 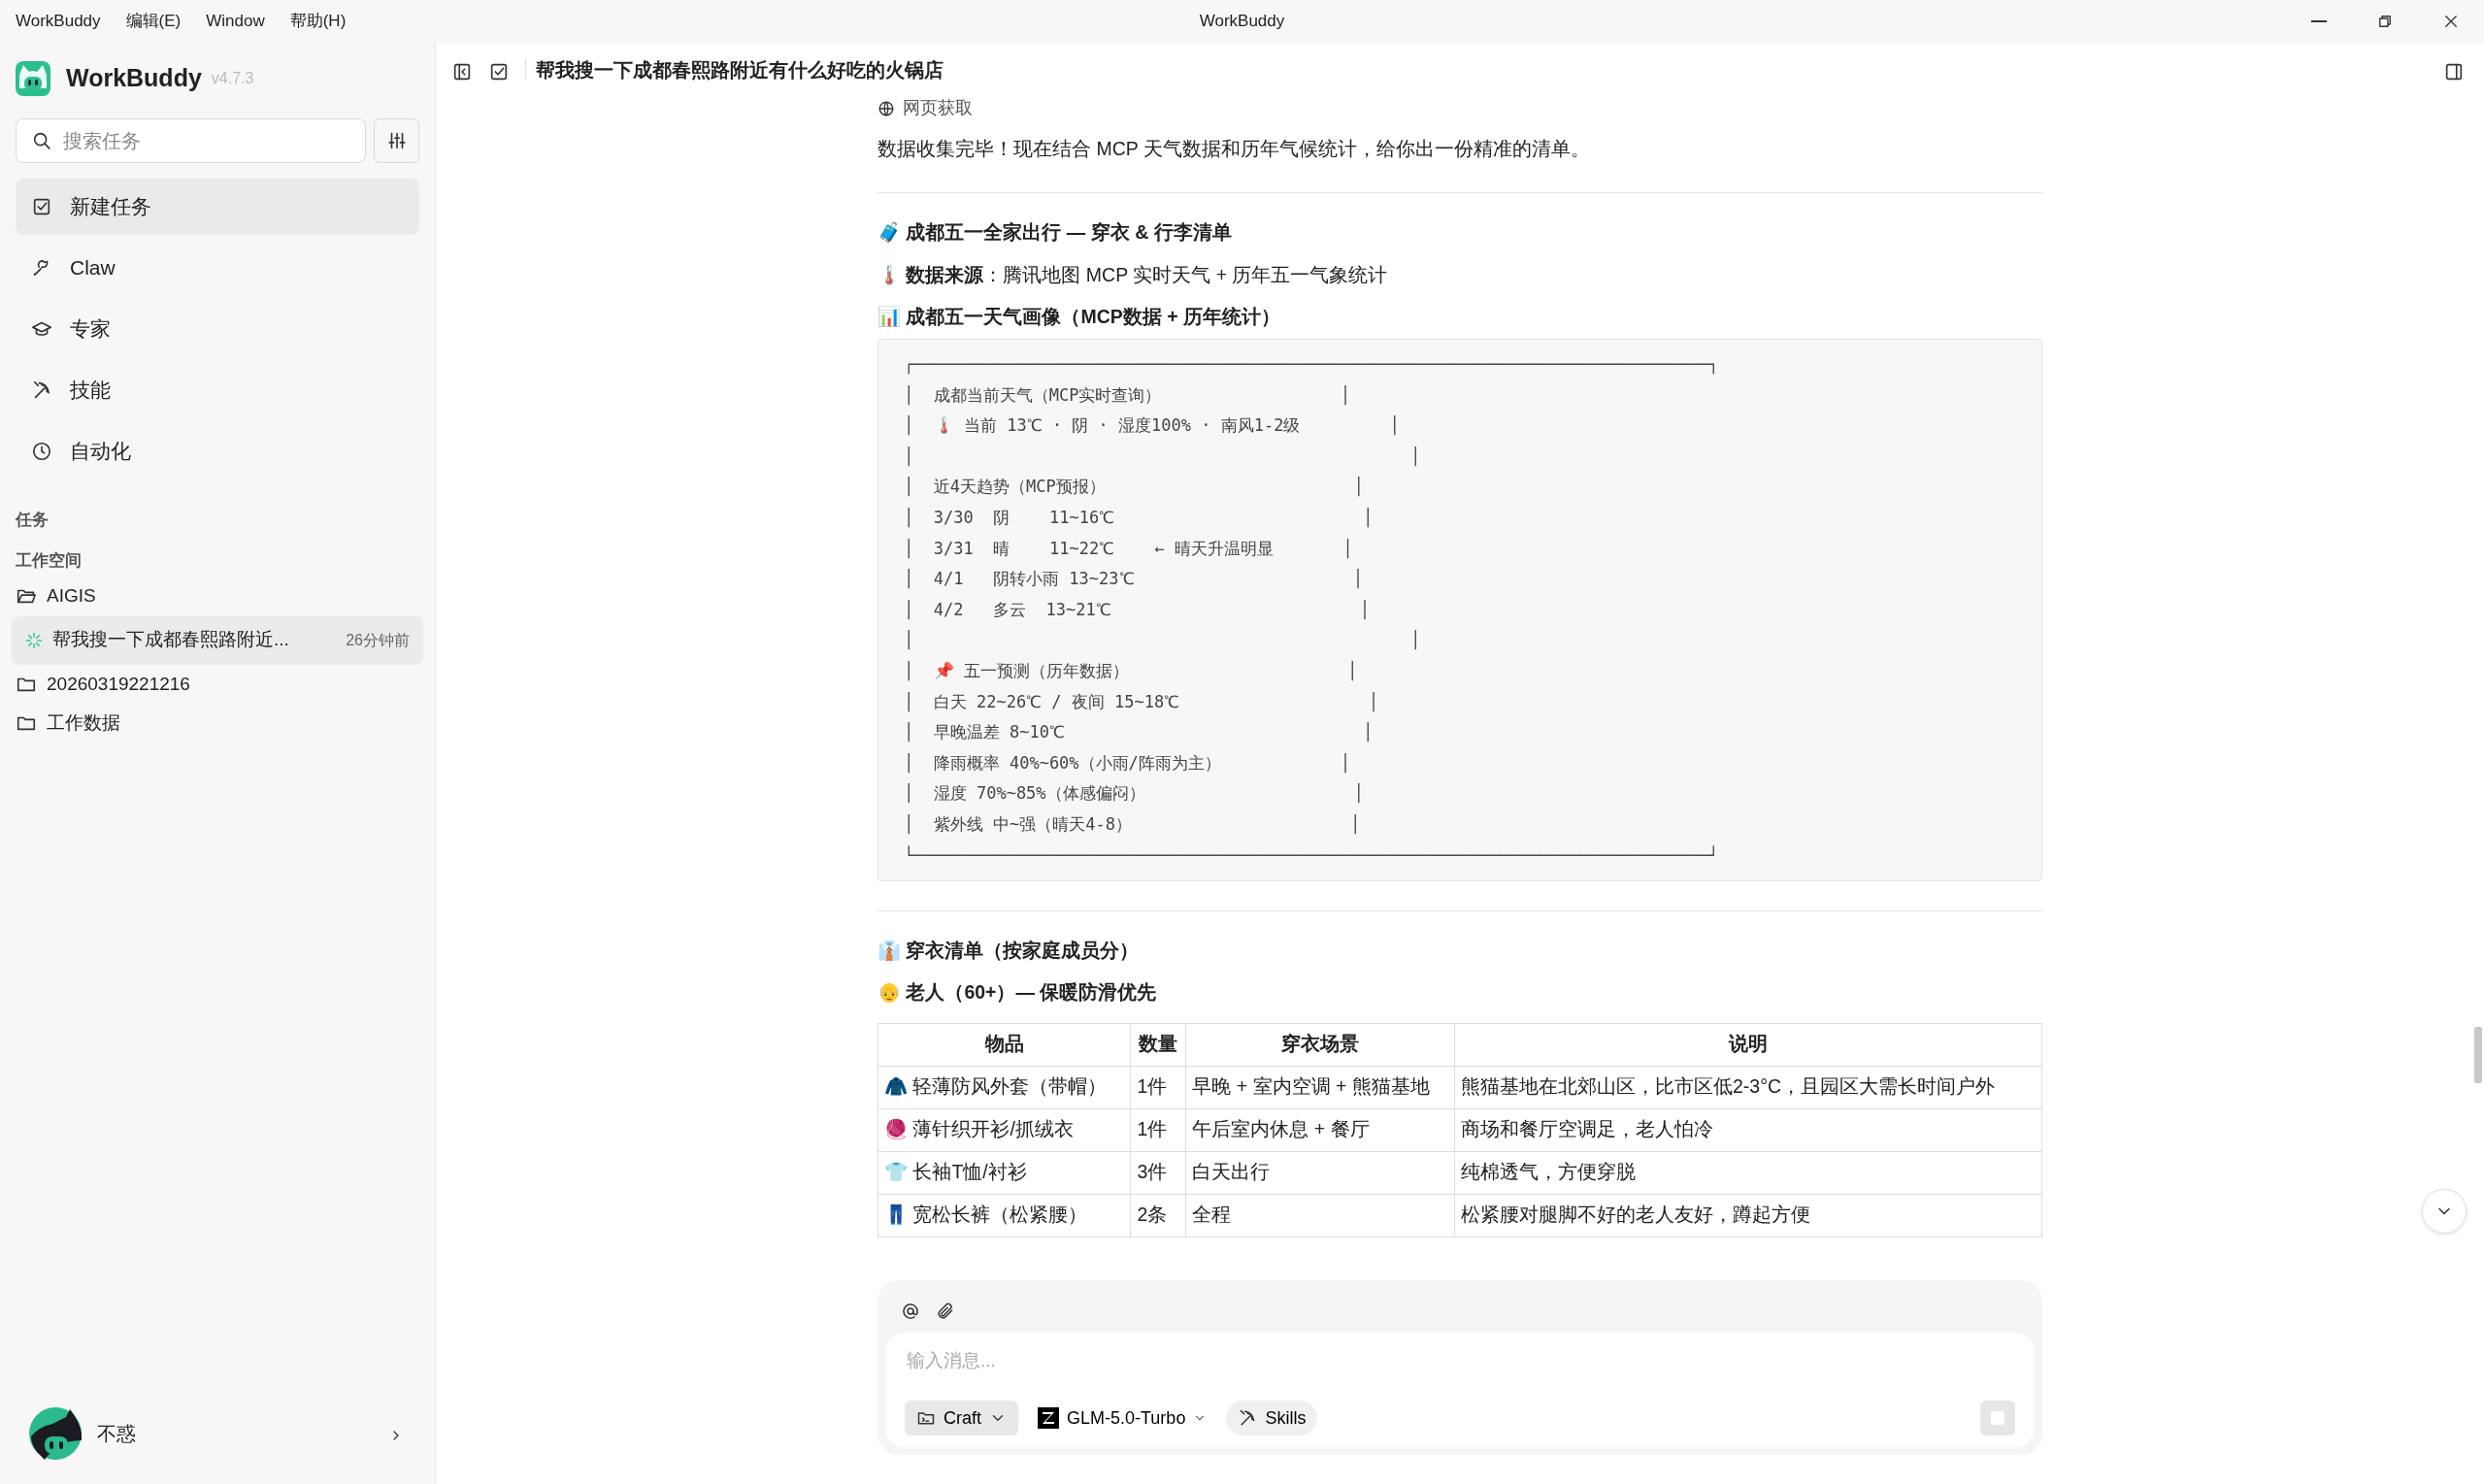 What do you see at coordinates (1152, 425) in the screenshot?
I see `code-line: │ 🌡 当前 13℃ · 阴 · 湿度100% · 南风1-2级 │` at bounding box center [1152, 425].